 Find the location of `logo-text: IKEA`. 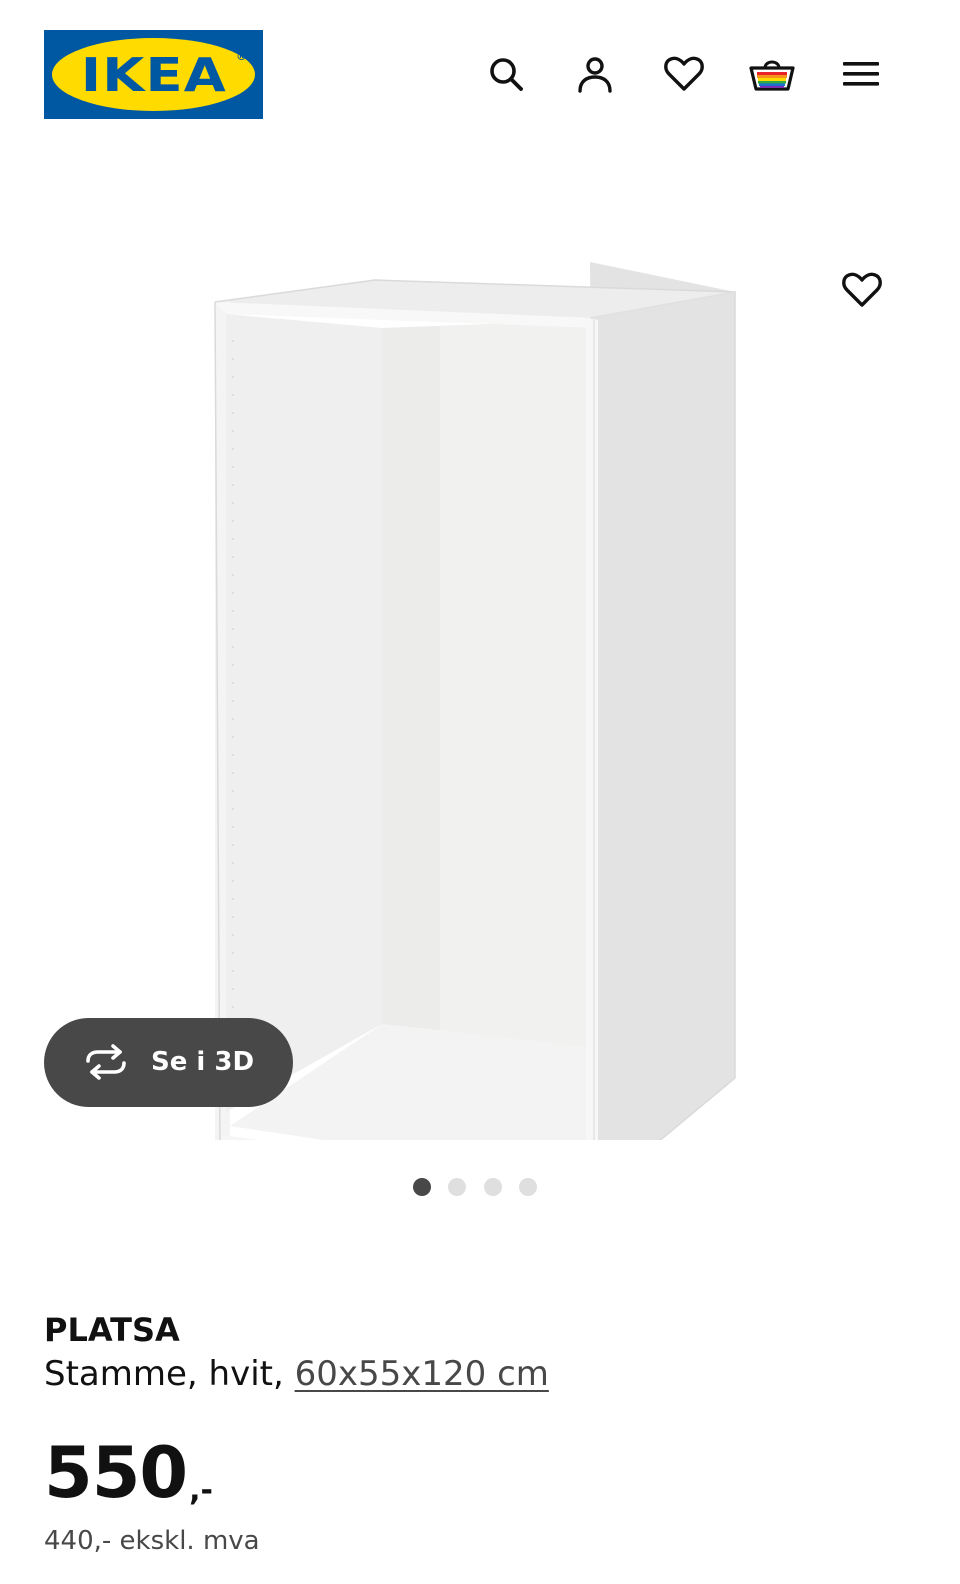

logo-text: IKEA is located at coordinates (153, 74).